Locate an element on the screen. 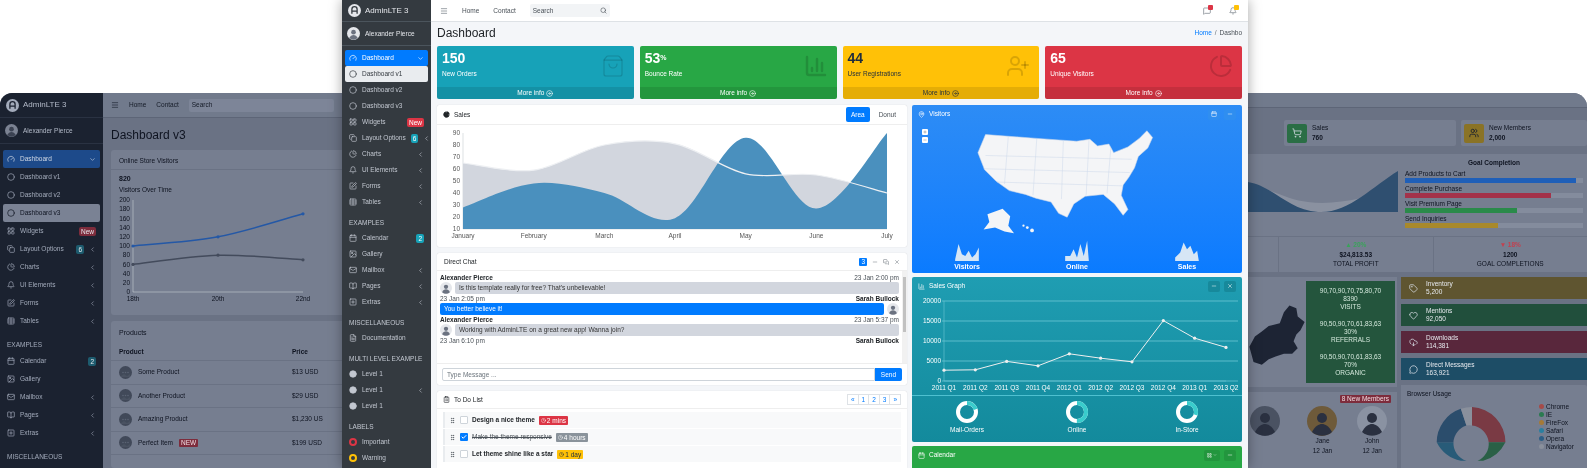  stat-value: 150 is located at coordinates (454, 58).